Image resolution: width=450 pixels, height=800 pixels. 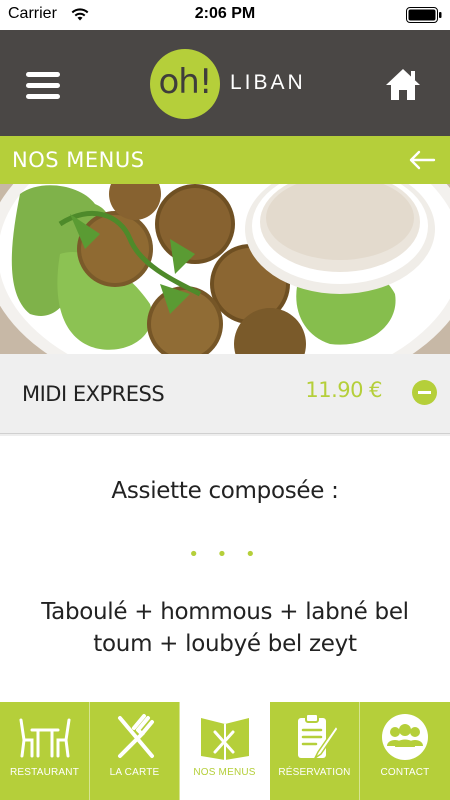 What do you see at coordinates (78, 160) in the screenshot?
I see `section-title: NOS MENUS` at bounding box center [78, 160].